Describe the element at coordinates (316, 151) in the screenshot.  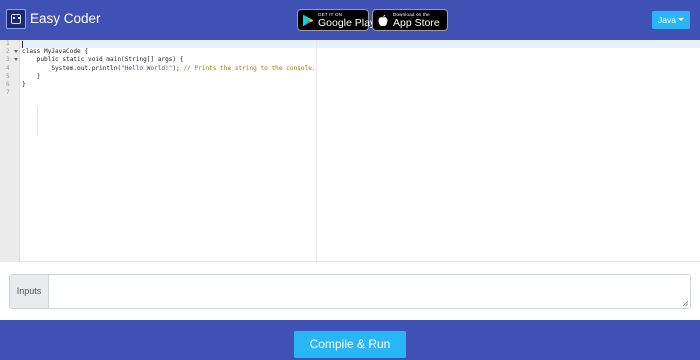
I see `print-margin` at that location.